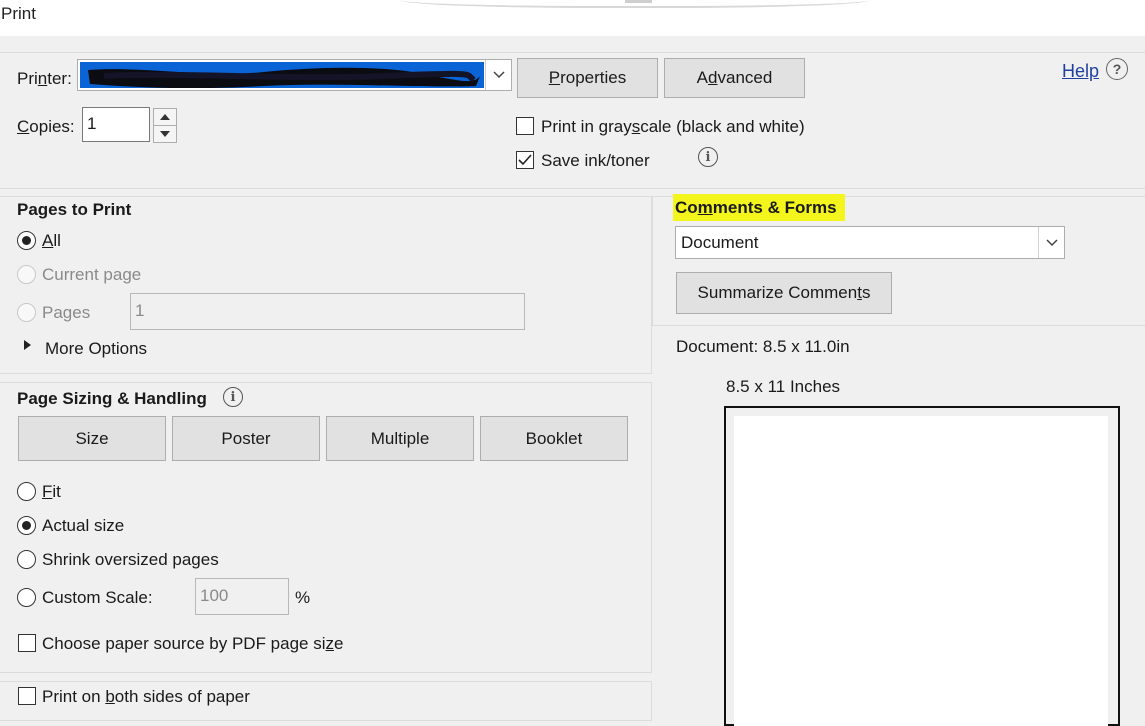 The width and height of the screenshot is (1145, 726). I want to click on both-sides-label: Print on both sides of paper, so click(146, 696).